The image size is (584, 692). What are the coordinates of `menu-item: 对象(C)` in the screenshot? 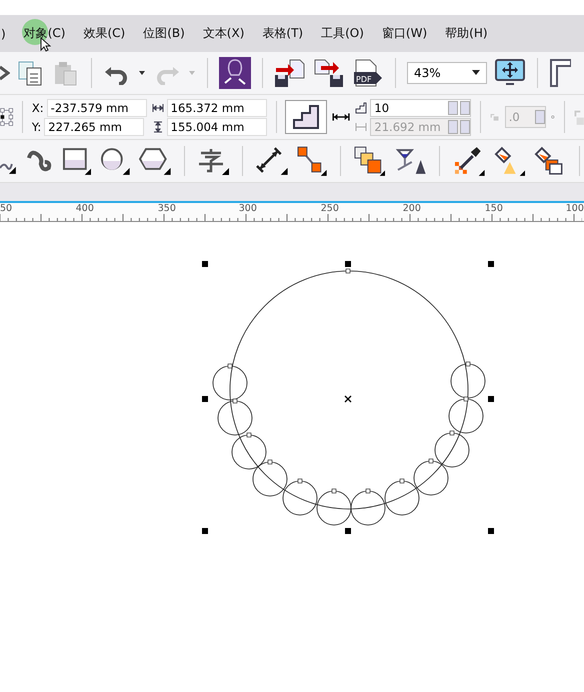 It's located at (45, 33).